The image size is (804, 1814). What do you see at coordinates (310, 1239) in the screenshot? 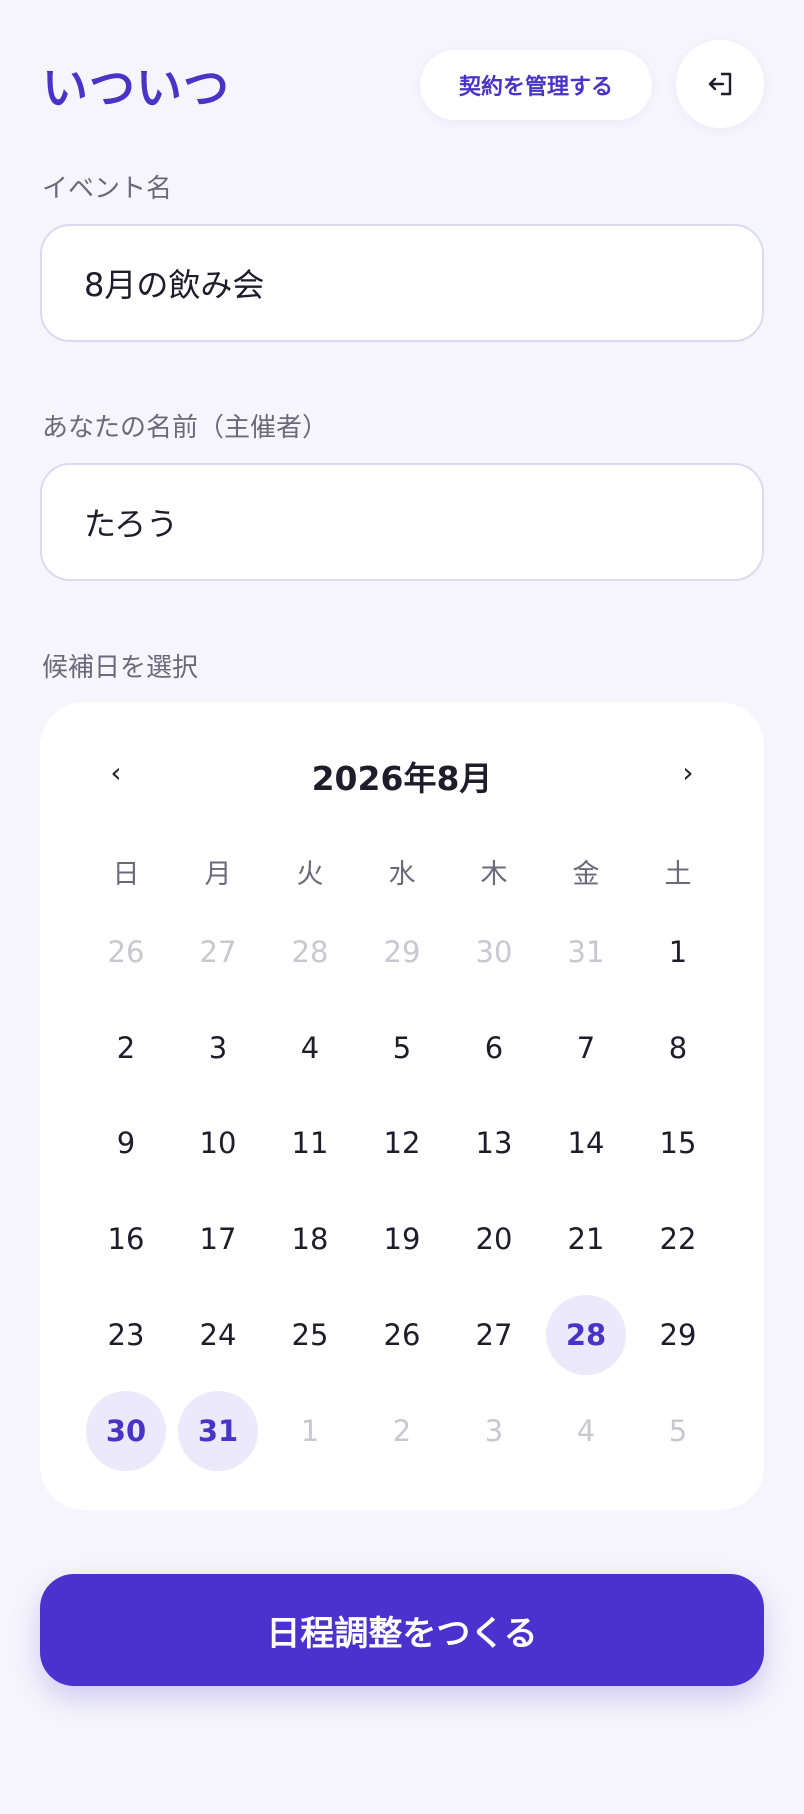
I see `calendar-day: 18` at bounding box center [310, 1239].